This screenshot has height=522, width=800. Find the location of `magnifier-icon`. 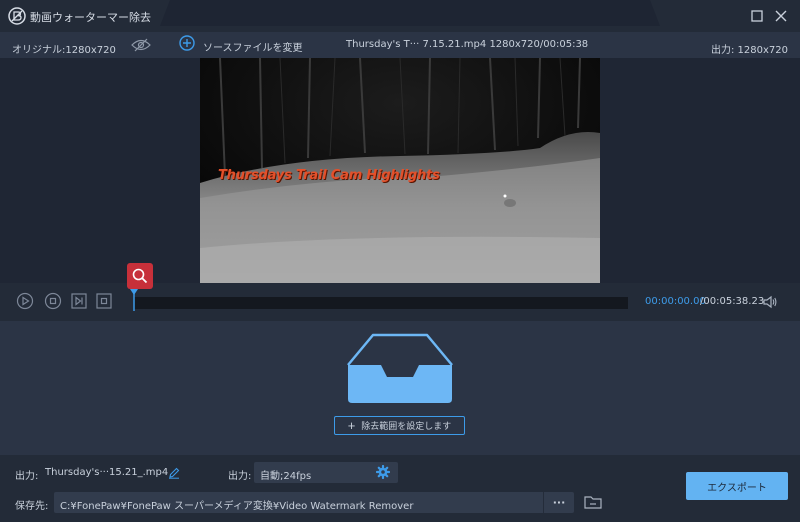

magnifier-icon is located at coordinates (140, 276).